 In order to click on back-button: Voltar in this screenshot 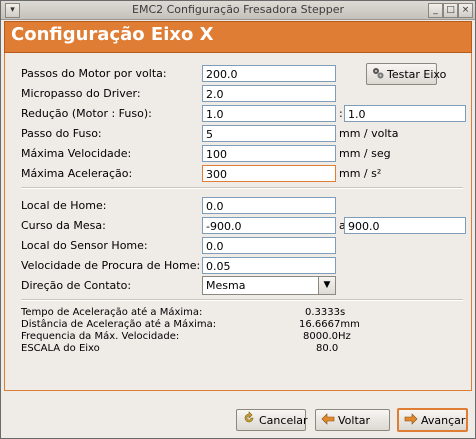, I will do `click(352, 420)`.